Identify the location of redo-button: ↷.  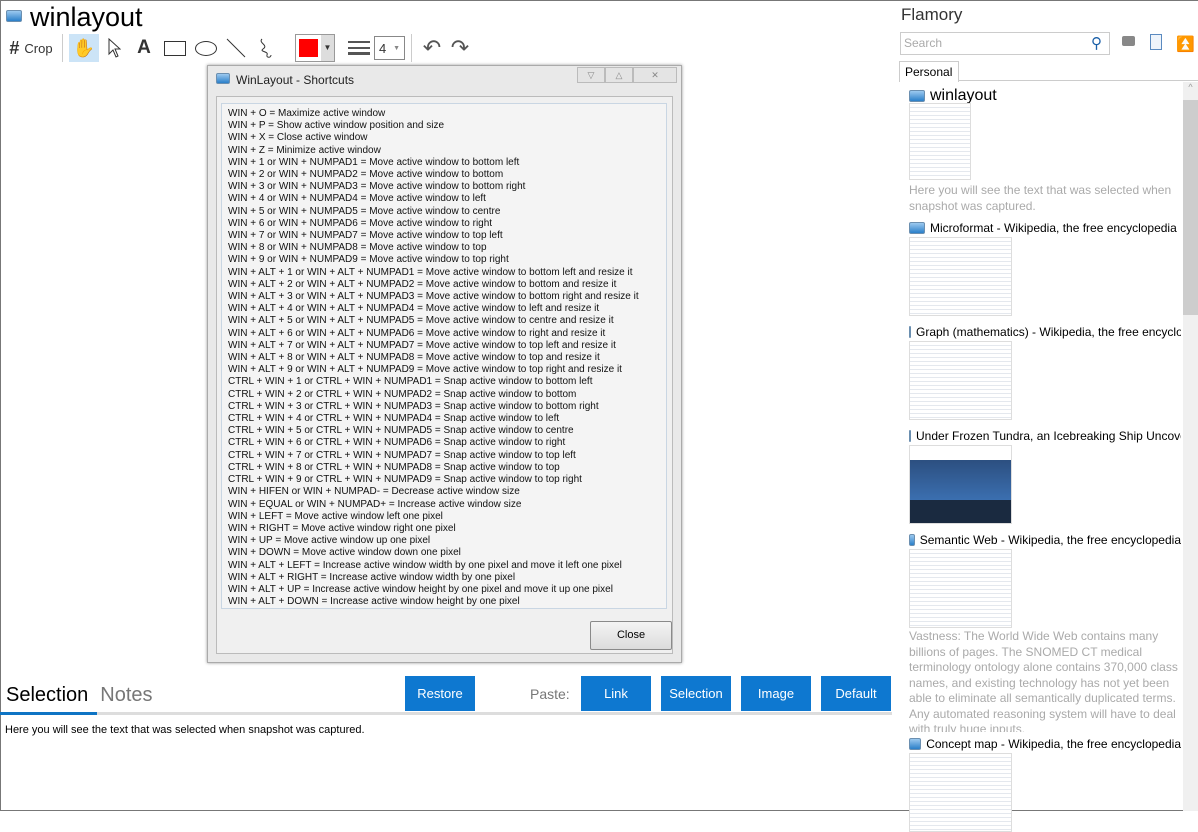
(460, 48).